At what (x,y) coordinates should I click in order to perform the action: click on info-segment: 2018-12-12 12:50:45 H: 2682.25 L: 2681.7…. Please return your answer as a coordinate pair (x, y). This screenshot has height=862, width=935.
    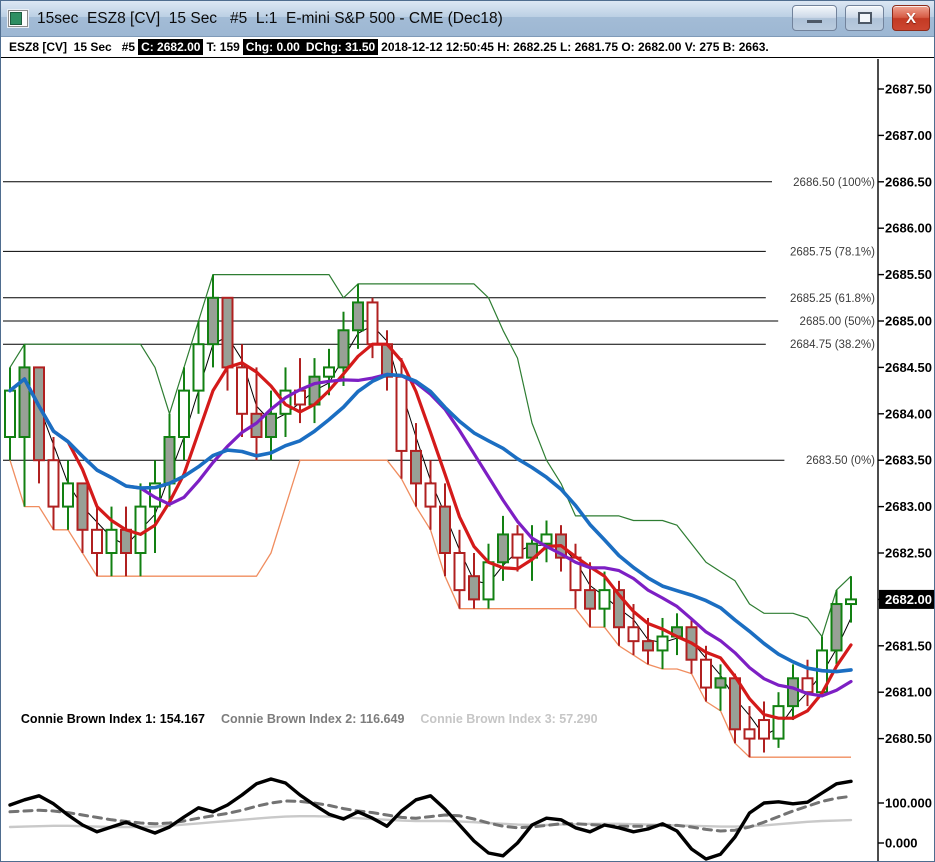
    Looking at the image, I should click on (575, 47).